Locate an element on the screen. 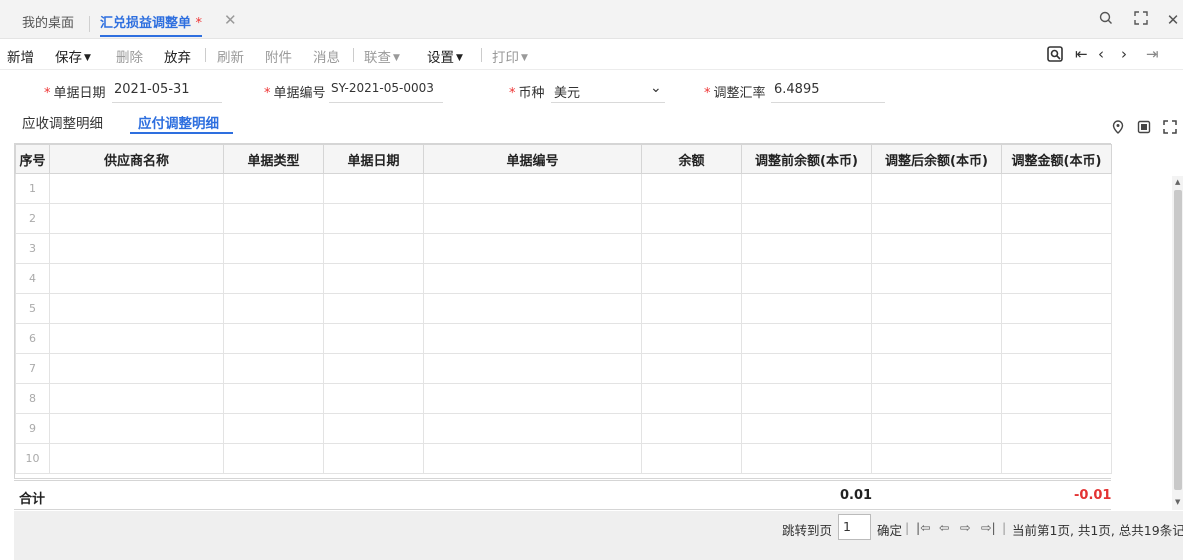  close-icon: ✕ is located at coordinates (1173, 20).